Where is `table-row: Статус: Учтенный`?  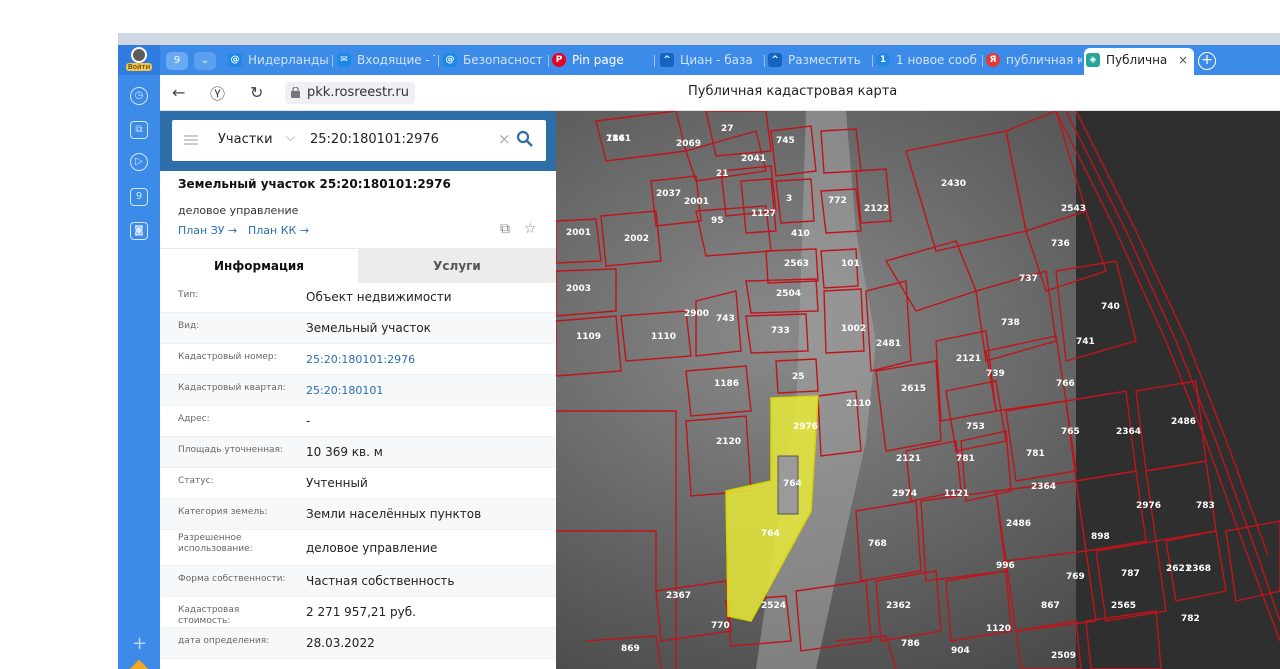
table-row: Статус: Учтенный is located at coordinates (358, 483).